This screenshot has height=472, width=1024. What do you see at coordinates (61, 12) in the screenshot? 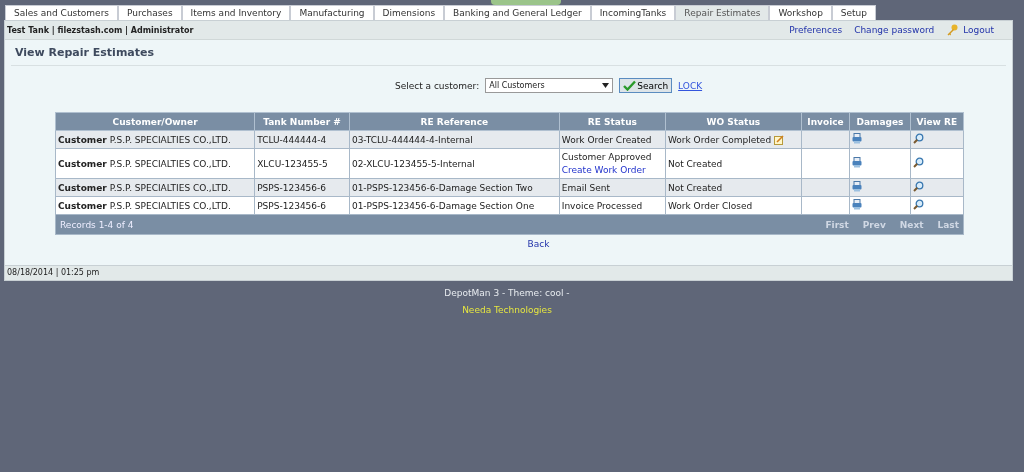
I see `menu-tab: Sales and Customers` at bounding box center [61, 12].